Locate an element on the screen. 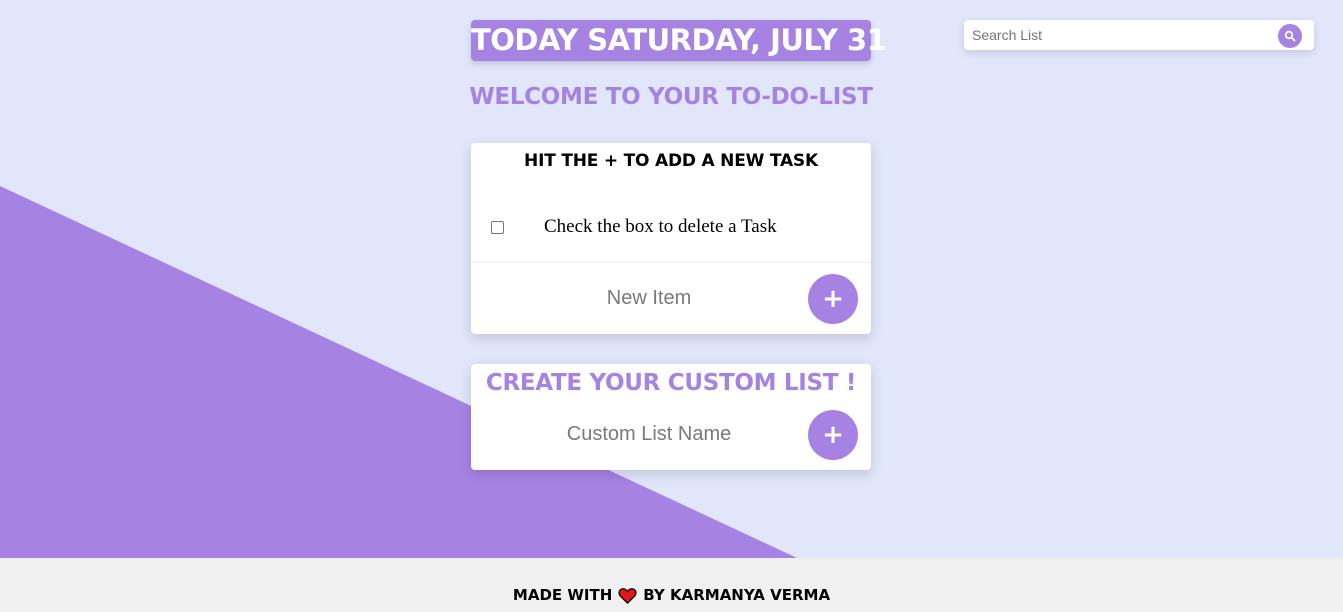 This screenshot has width=1343, height=612. welcome-heading: WELCOME TO YOUR TO-DO-LIST is located at coordinates (671, 97).